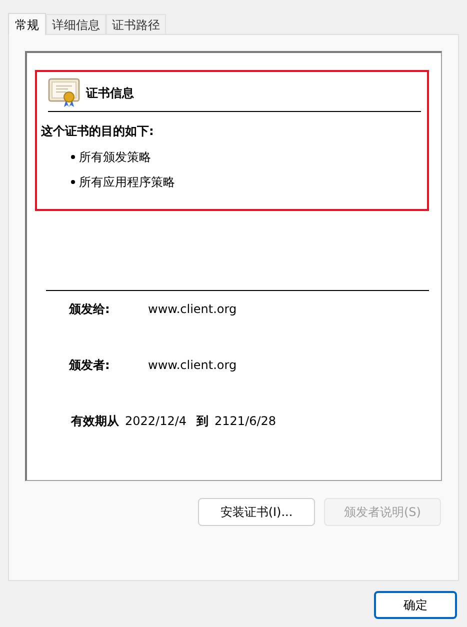 The height and width of the screenshot is (627, 467). I want to click on field-label: 颁发给:, so click(90, 309).